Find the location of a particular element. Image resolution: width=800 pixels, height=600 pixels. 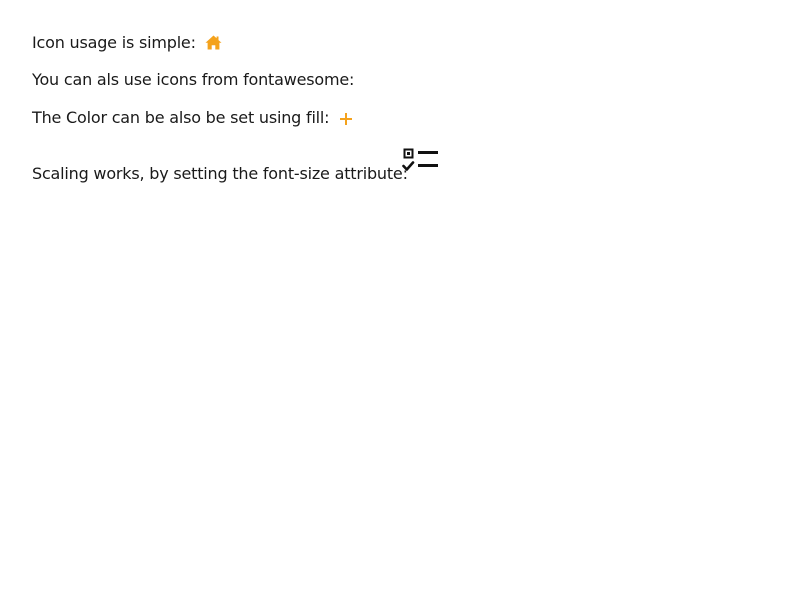

color-fill-text: The Color can be also be set using fill: is located at coordinates (181, 117).